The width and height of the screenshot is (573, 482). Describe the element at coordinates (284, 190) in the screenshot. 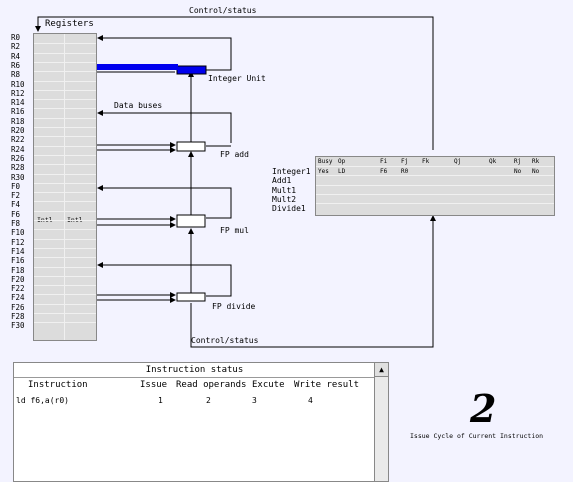

I see `fu-row-name: Mult1` at that location.